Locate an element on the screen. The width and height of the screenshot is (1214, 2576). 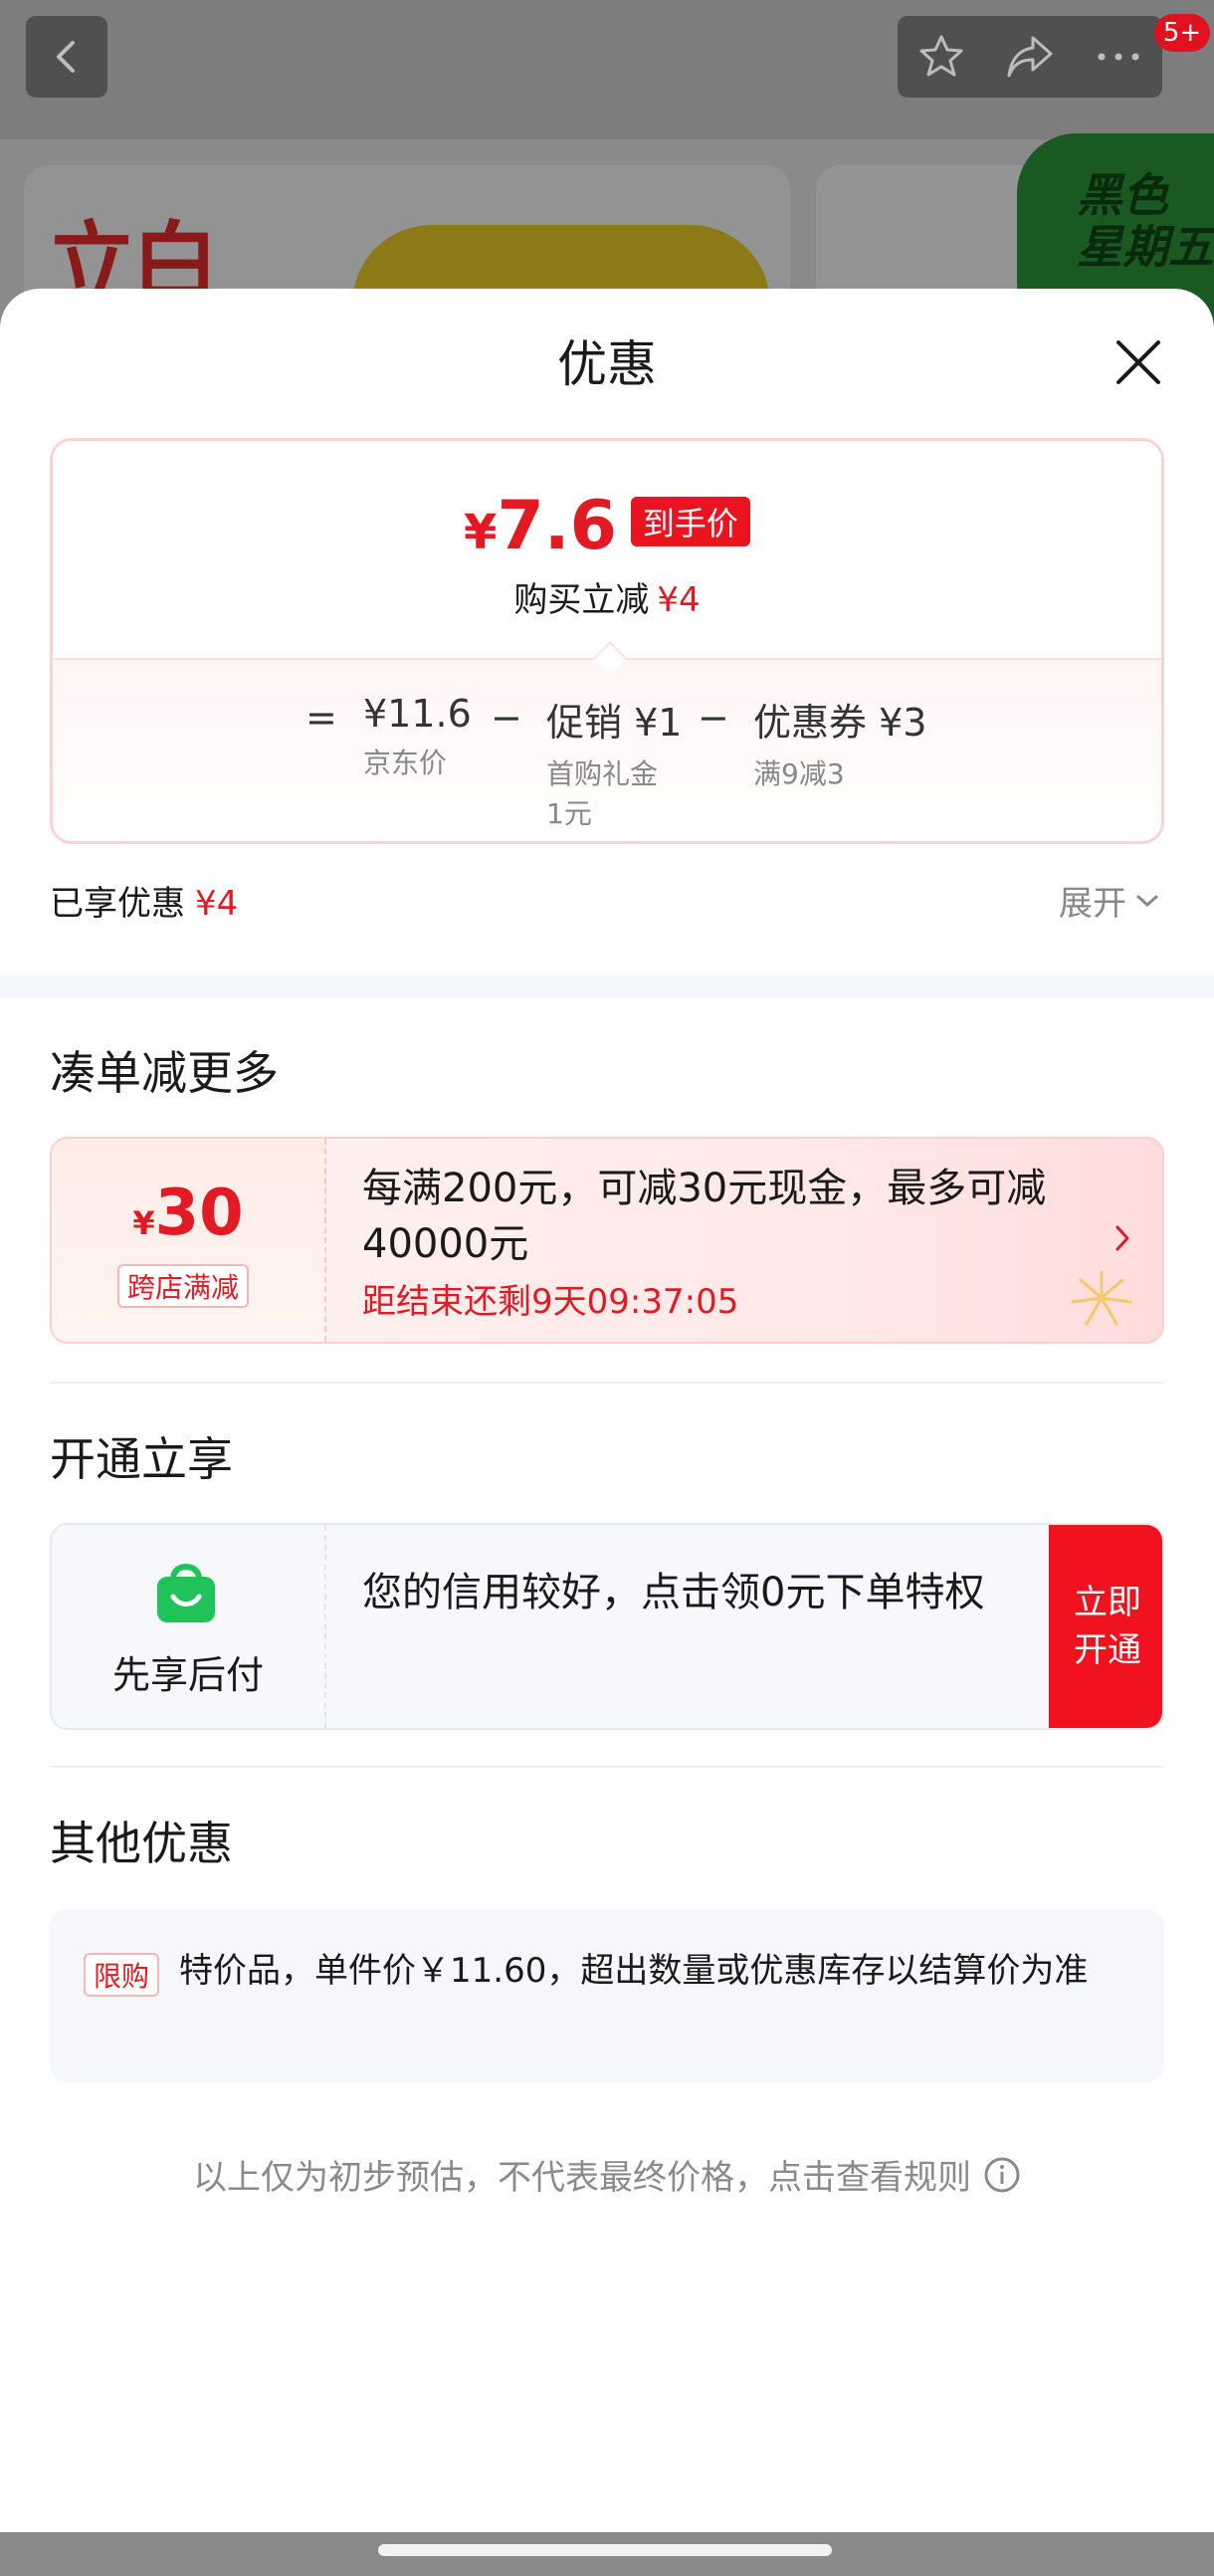
share-button is located at coordinates (1030, 57).